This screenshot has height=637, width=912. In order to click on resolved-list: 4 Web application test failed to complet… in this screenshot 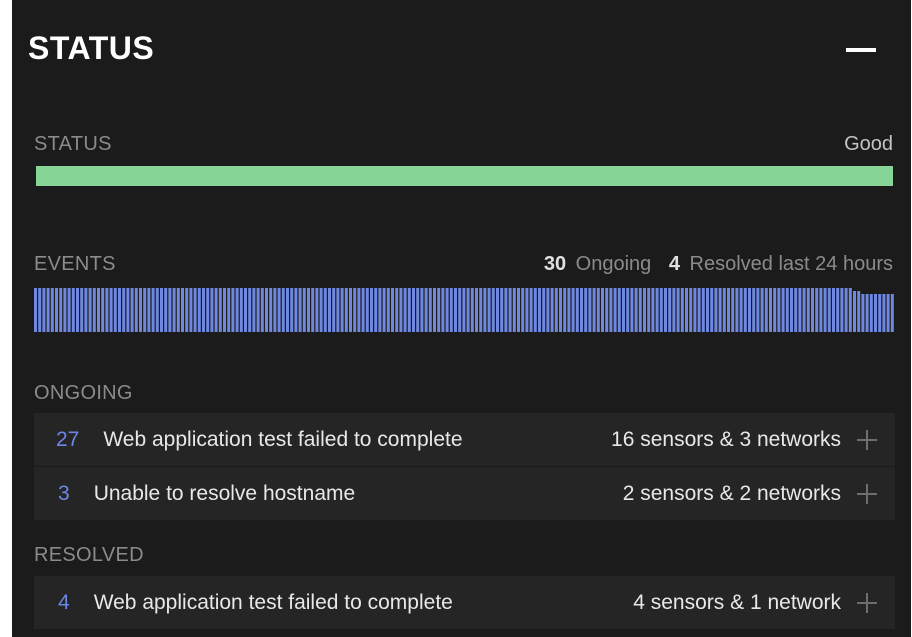, I will do `click(464, 602)`.